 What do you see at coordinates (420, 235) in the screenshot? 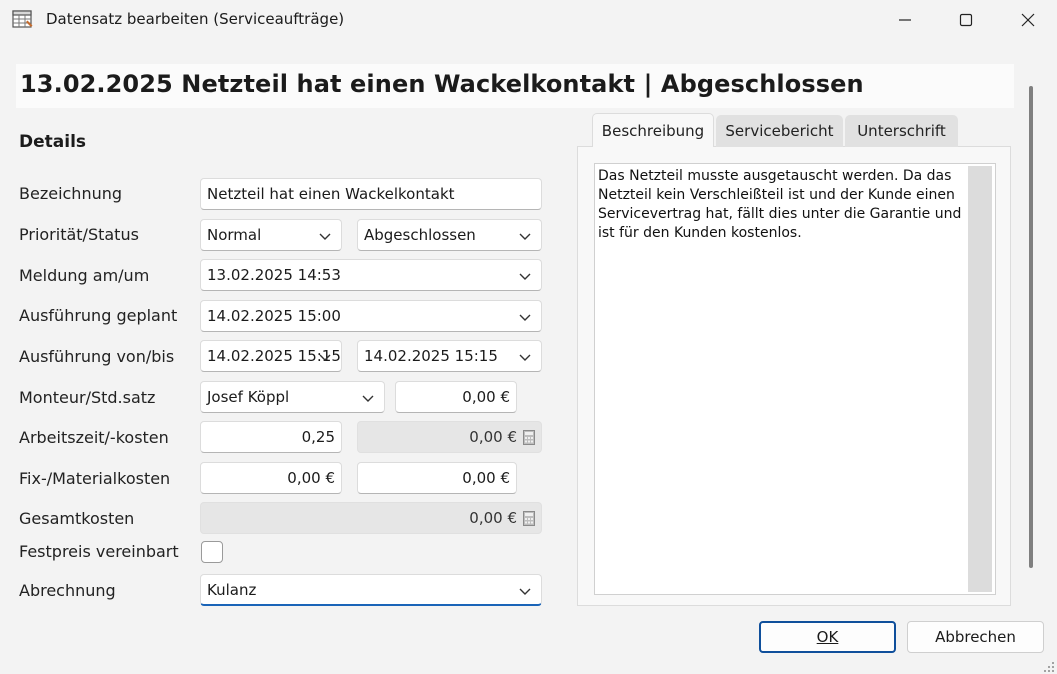
I see `status-value: Abgeschlossen` at bounding box center [420, 235].